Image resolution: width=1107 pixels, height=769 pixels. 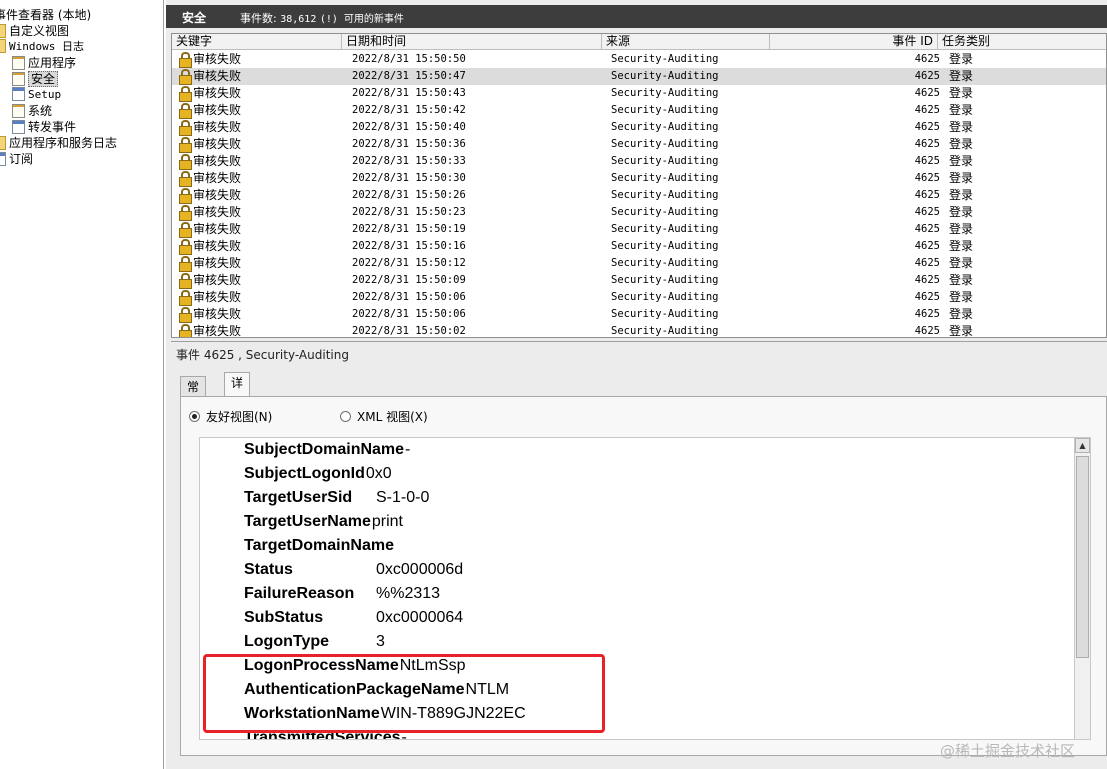 I want to click on datetime-cell: 2022/8/31 15:50:09, so click(x=409, y=280).